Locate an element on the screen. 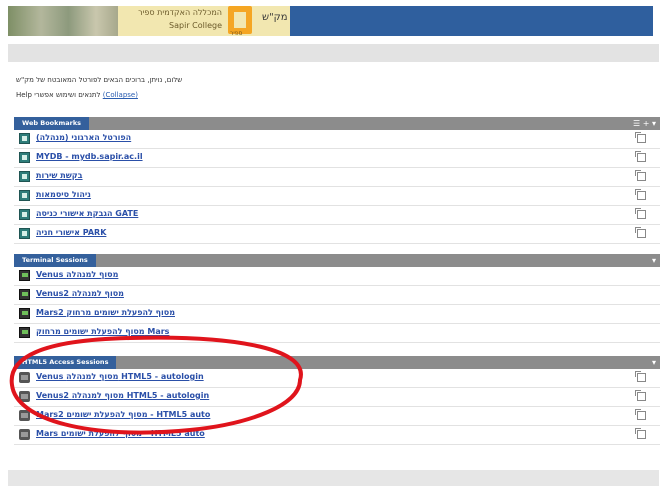 The image size is (663, 491). collapse-link: (Collapse) is located at coordinates (120, 95).